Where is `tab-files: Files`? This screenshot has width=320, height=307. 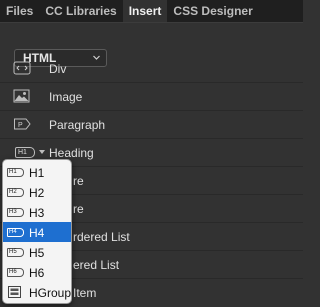 tab-files: Files is located at coordinates (19, 11).